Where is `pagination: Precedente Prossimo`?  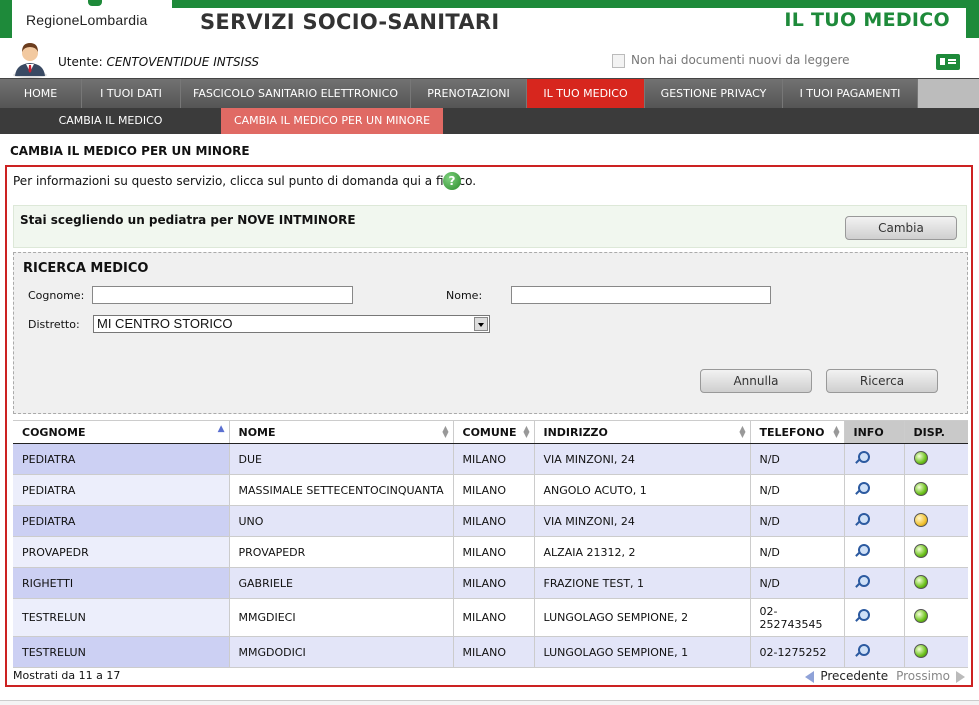
pagination: Precedente Prossimo is located at coordinates (885, 676).